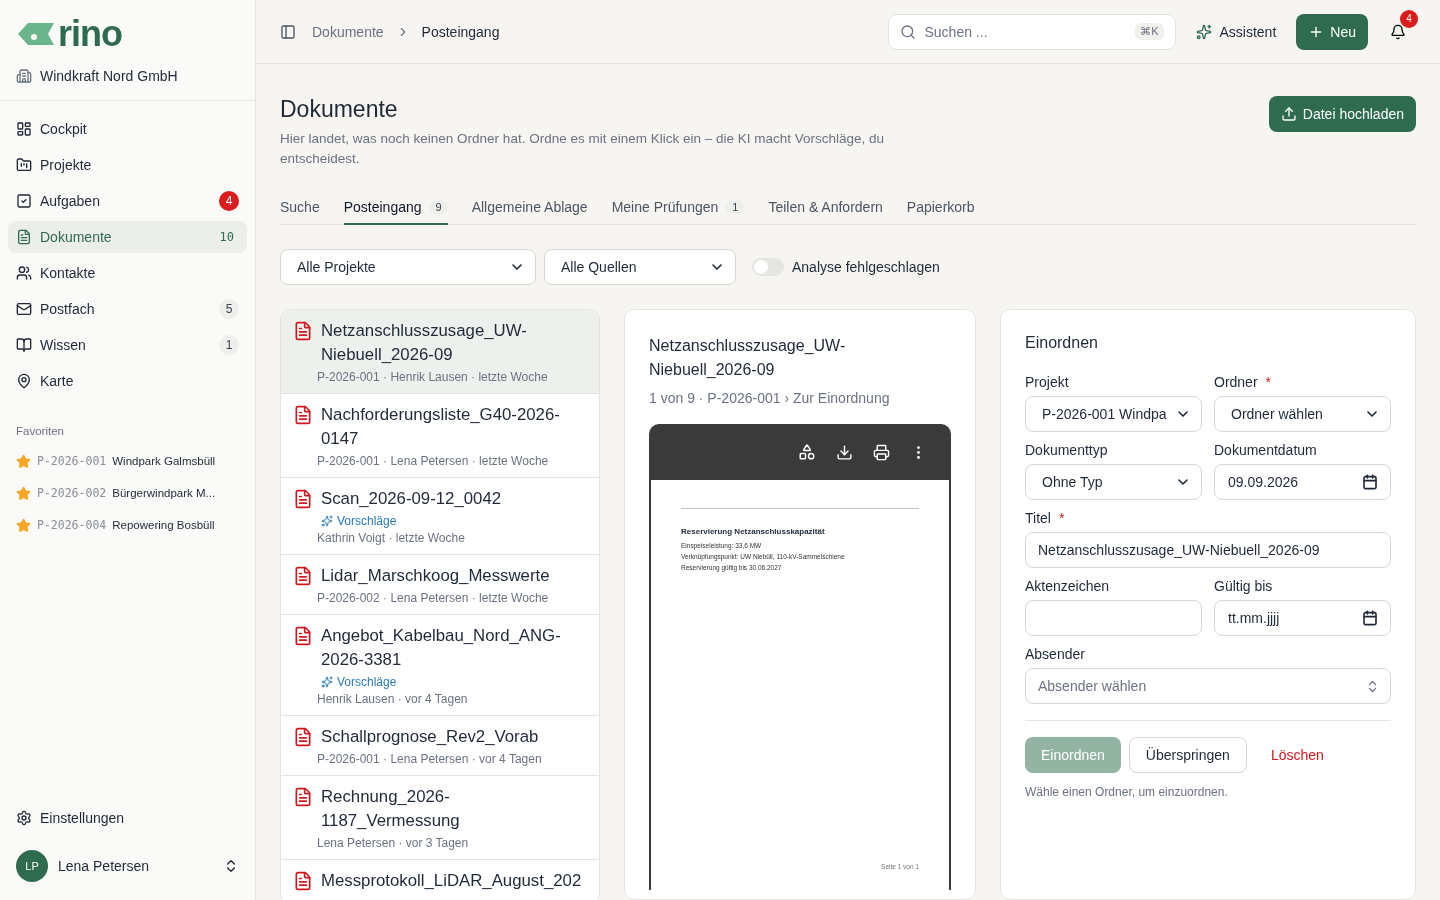 Image resolution: width=1440 pixels, height=900 pixels. Describe the element at coordinates (127, 201) in the screenshot. I see `nav-item: Aufgaben 4` at that location.